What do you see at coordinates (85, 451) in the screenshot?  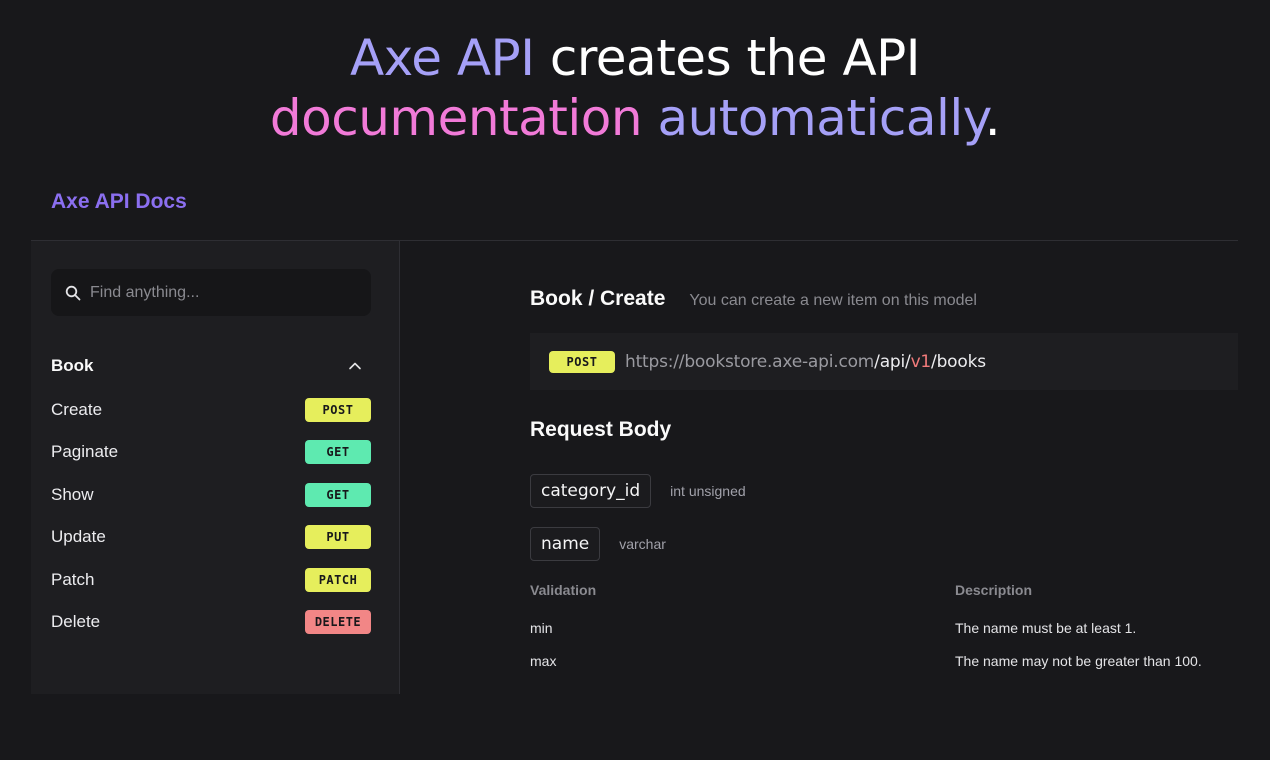 I see `sidebar-item-label: Paginate` at bounding box center [85, 451].